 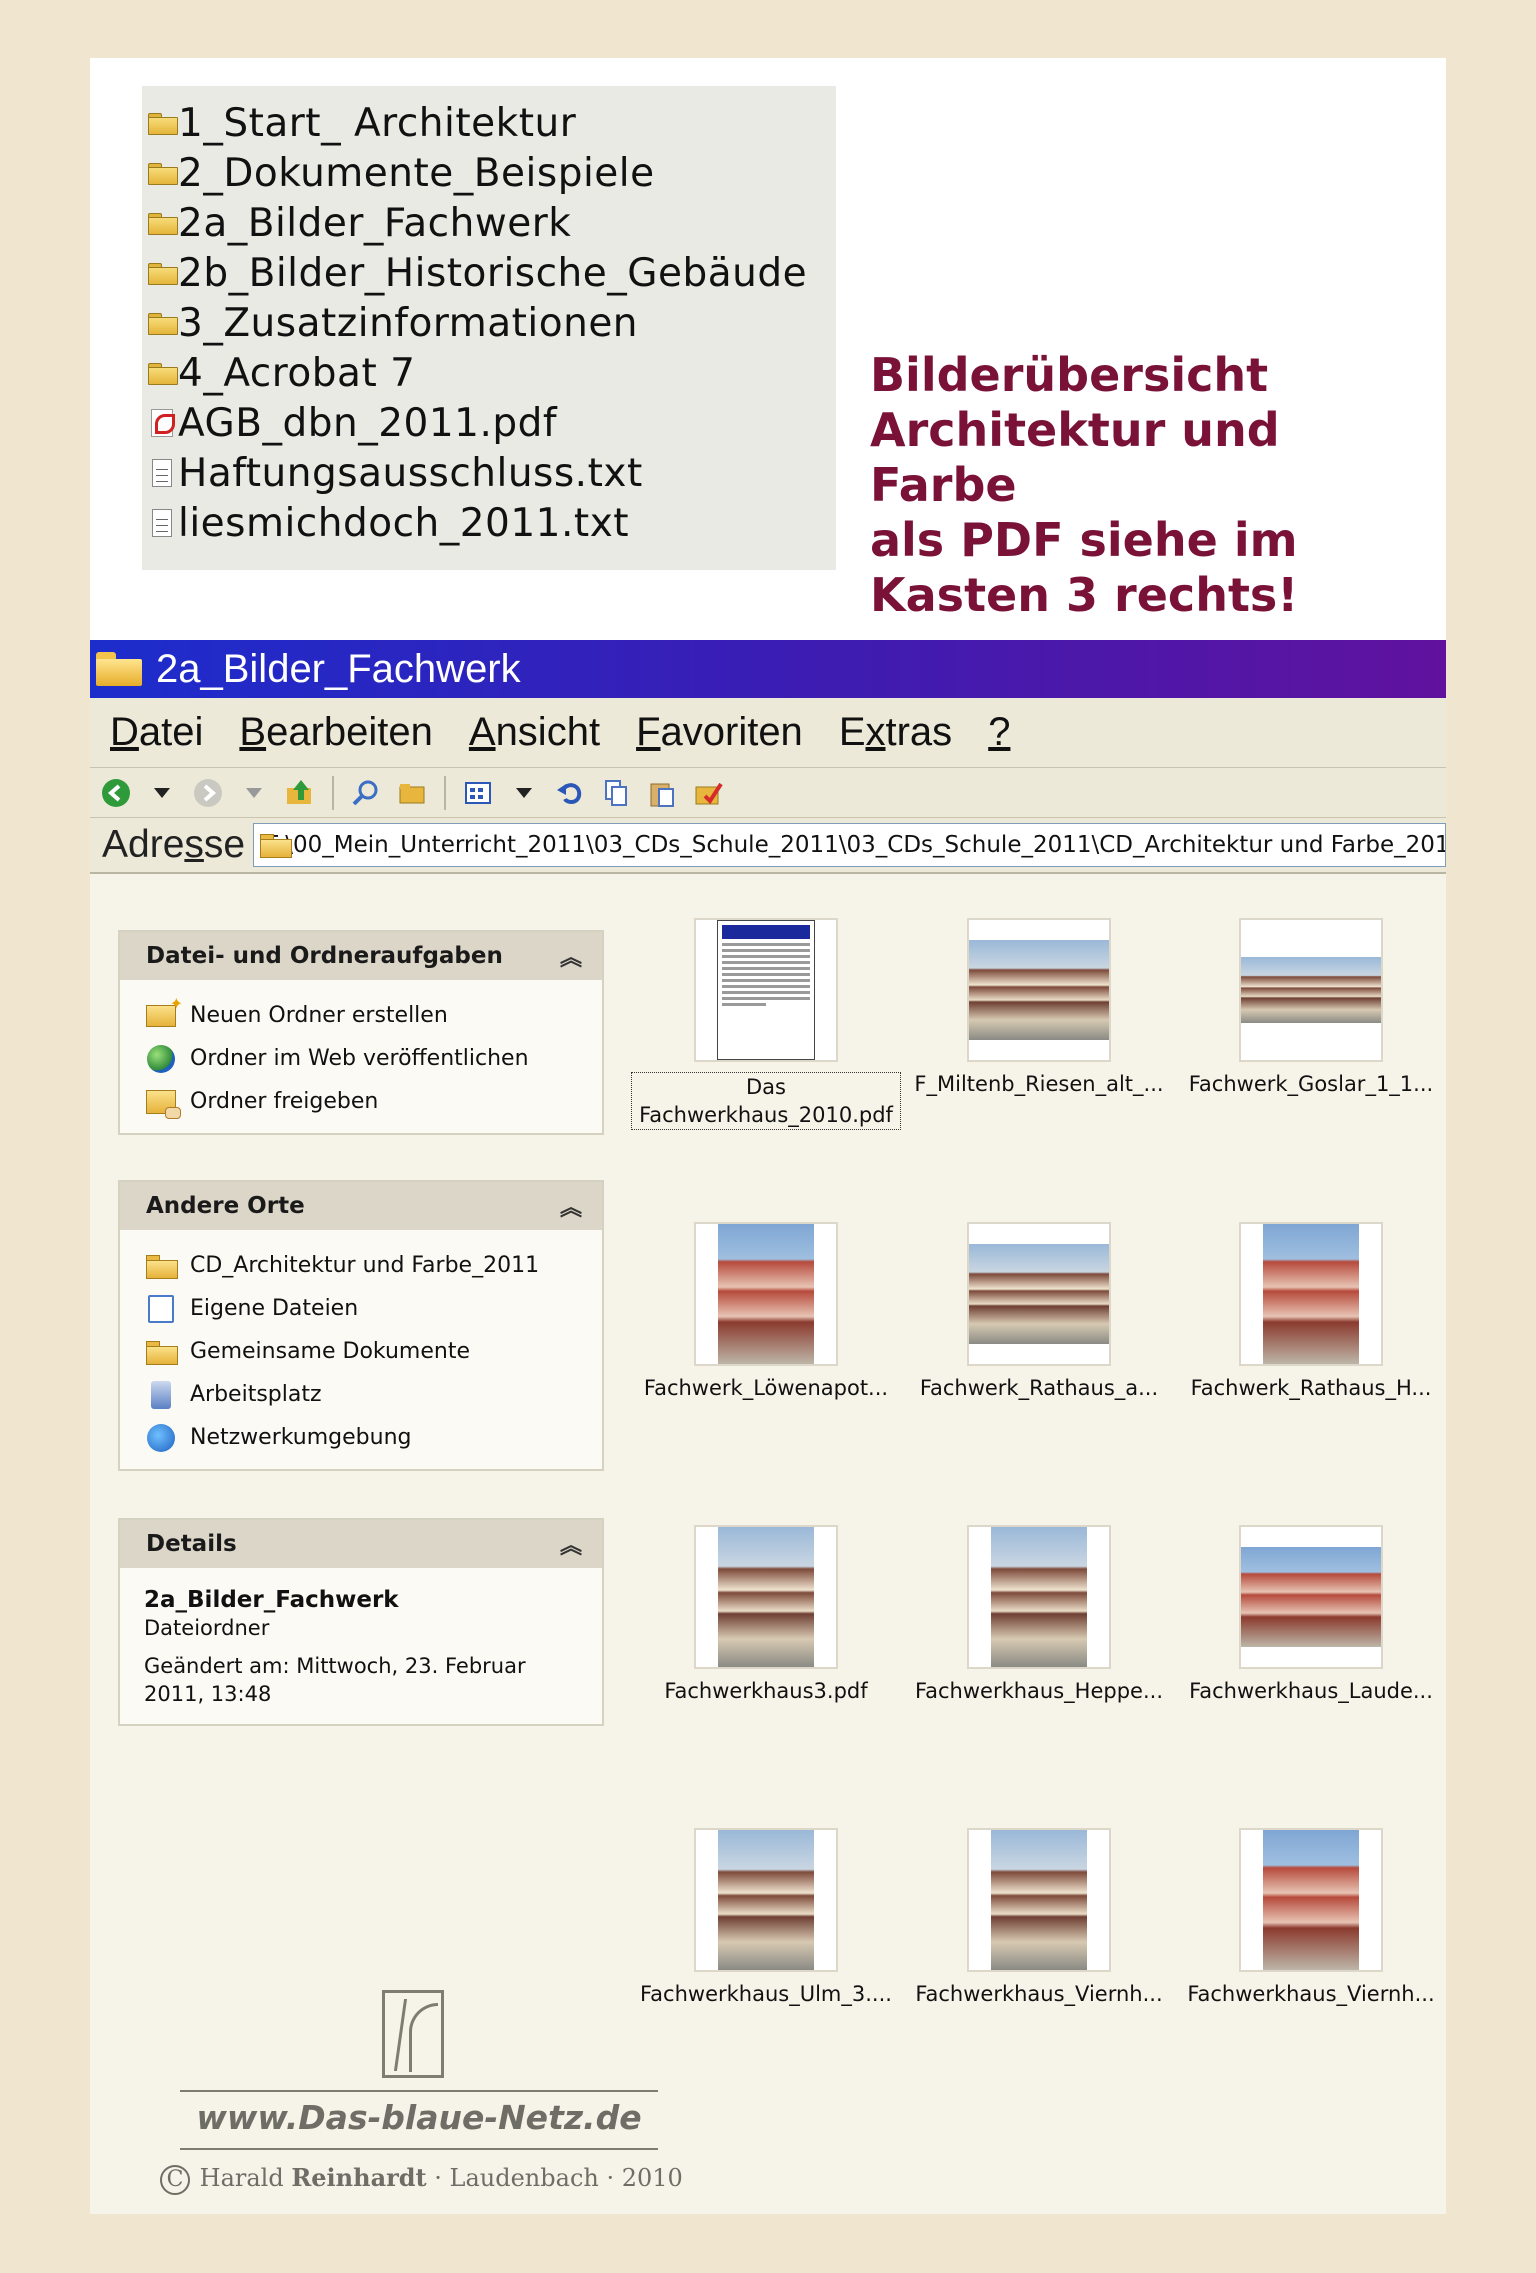 I want to click on copy-icon, so click(x=616, y=793).